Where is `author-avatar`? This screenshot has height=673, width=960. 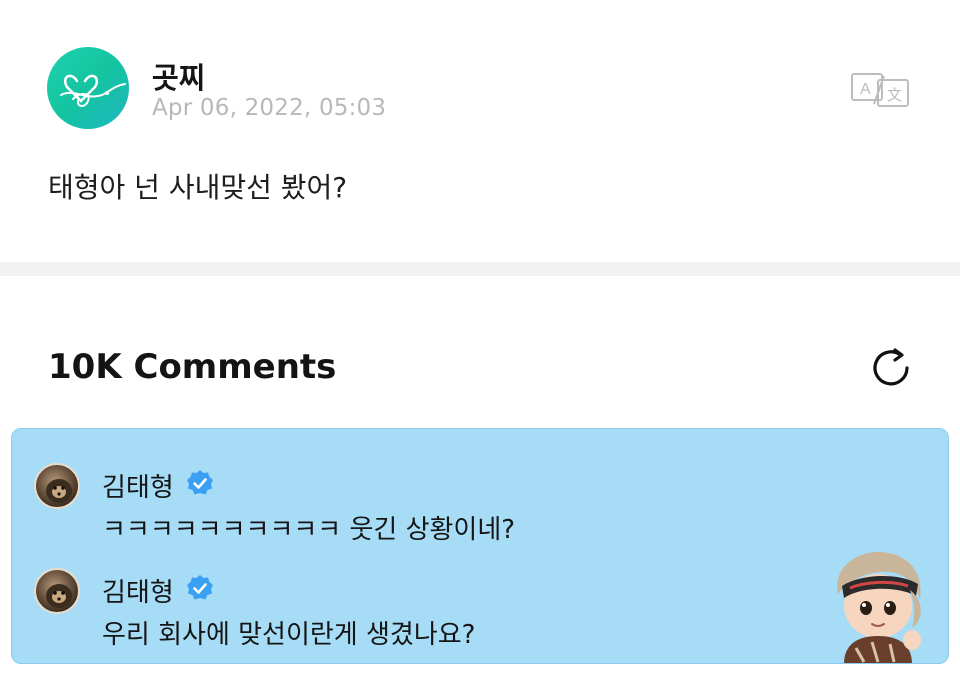
author-avatar is located at coordinates (88, 88).